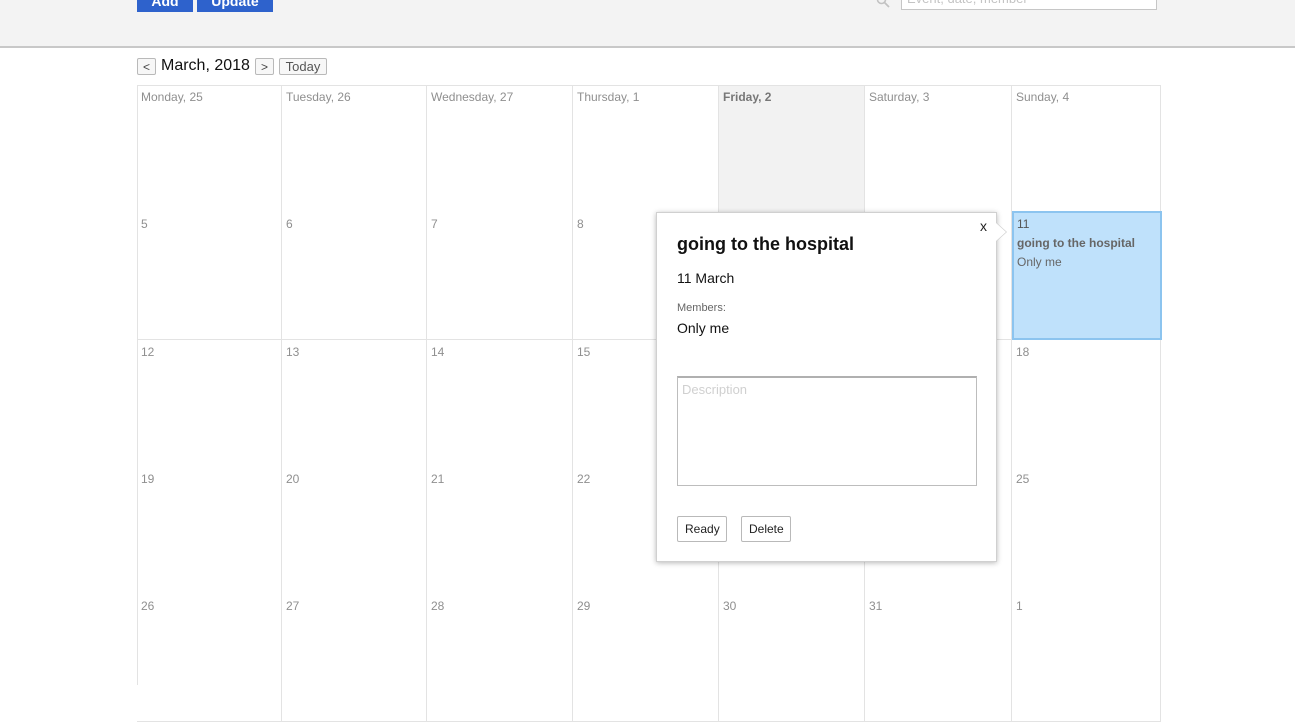  I want to click on day-label: 31, so click(876, 606).